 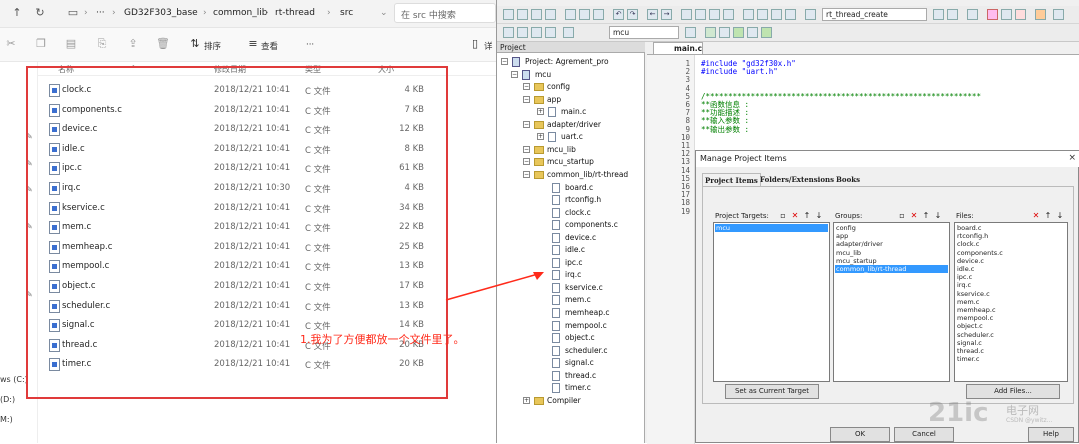 What do you see at coordinates (571, 87) in the screenshot?
I see `tree-node-group: − config` at bounding box center [571, 87].